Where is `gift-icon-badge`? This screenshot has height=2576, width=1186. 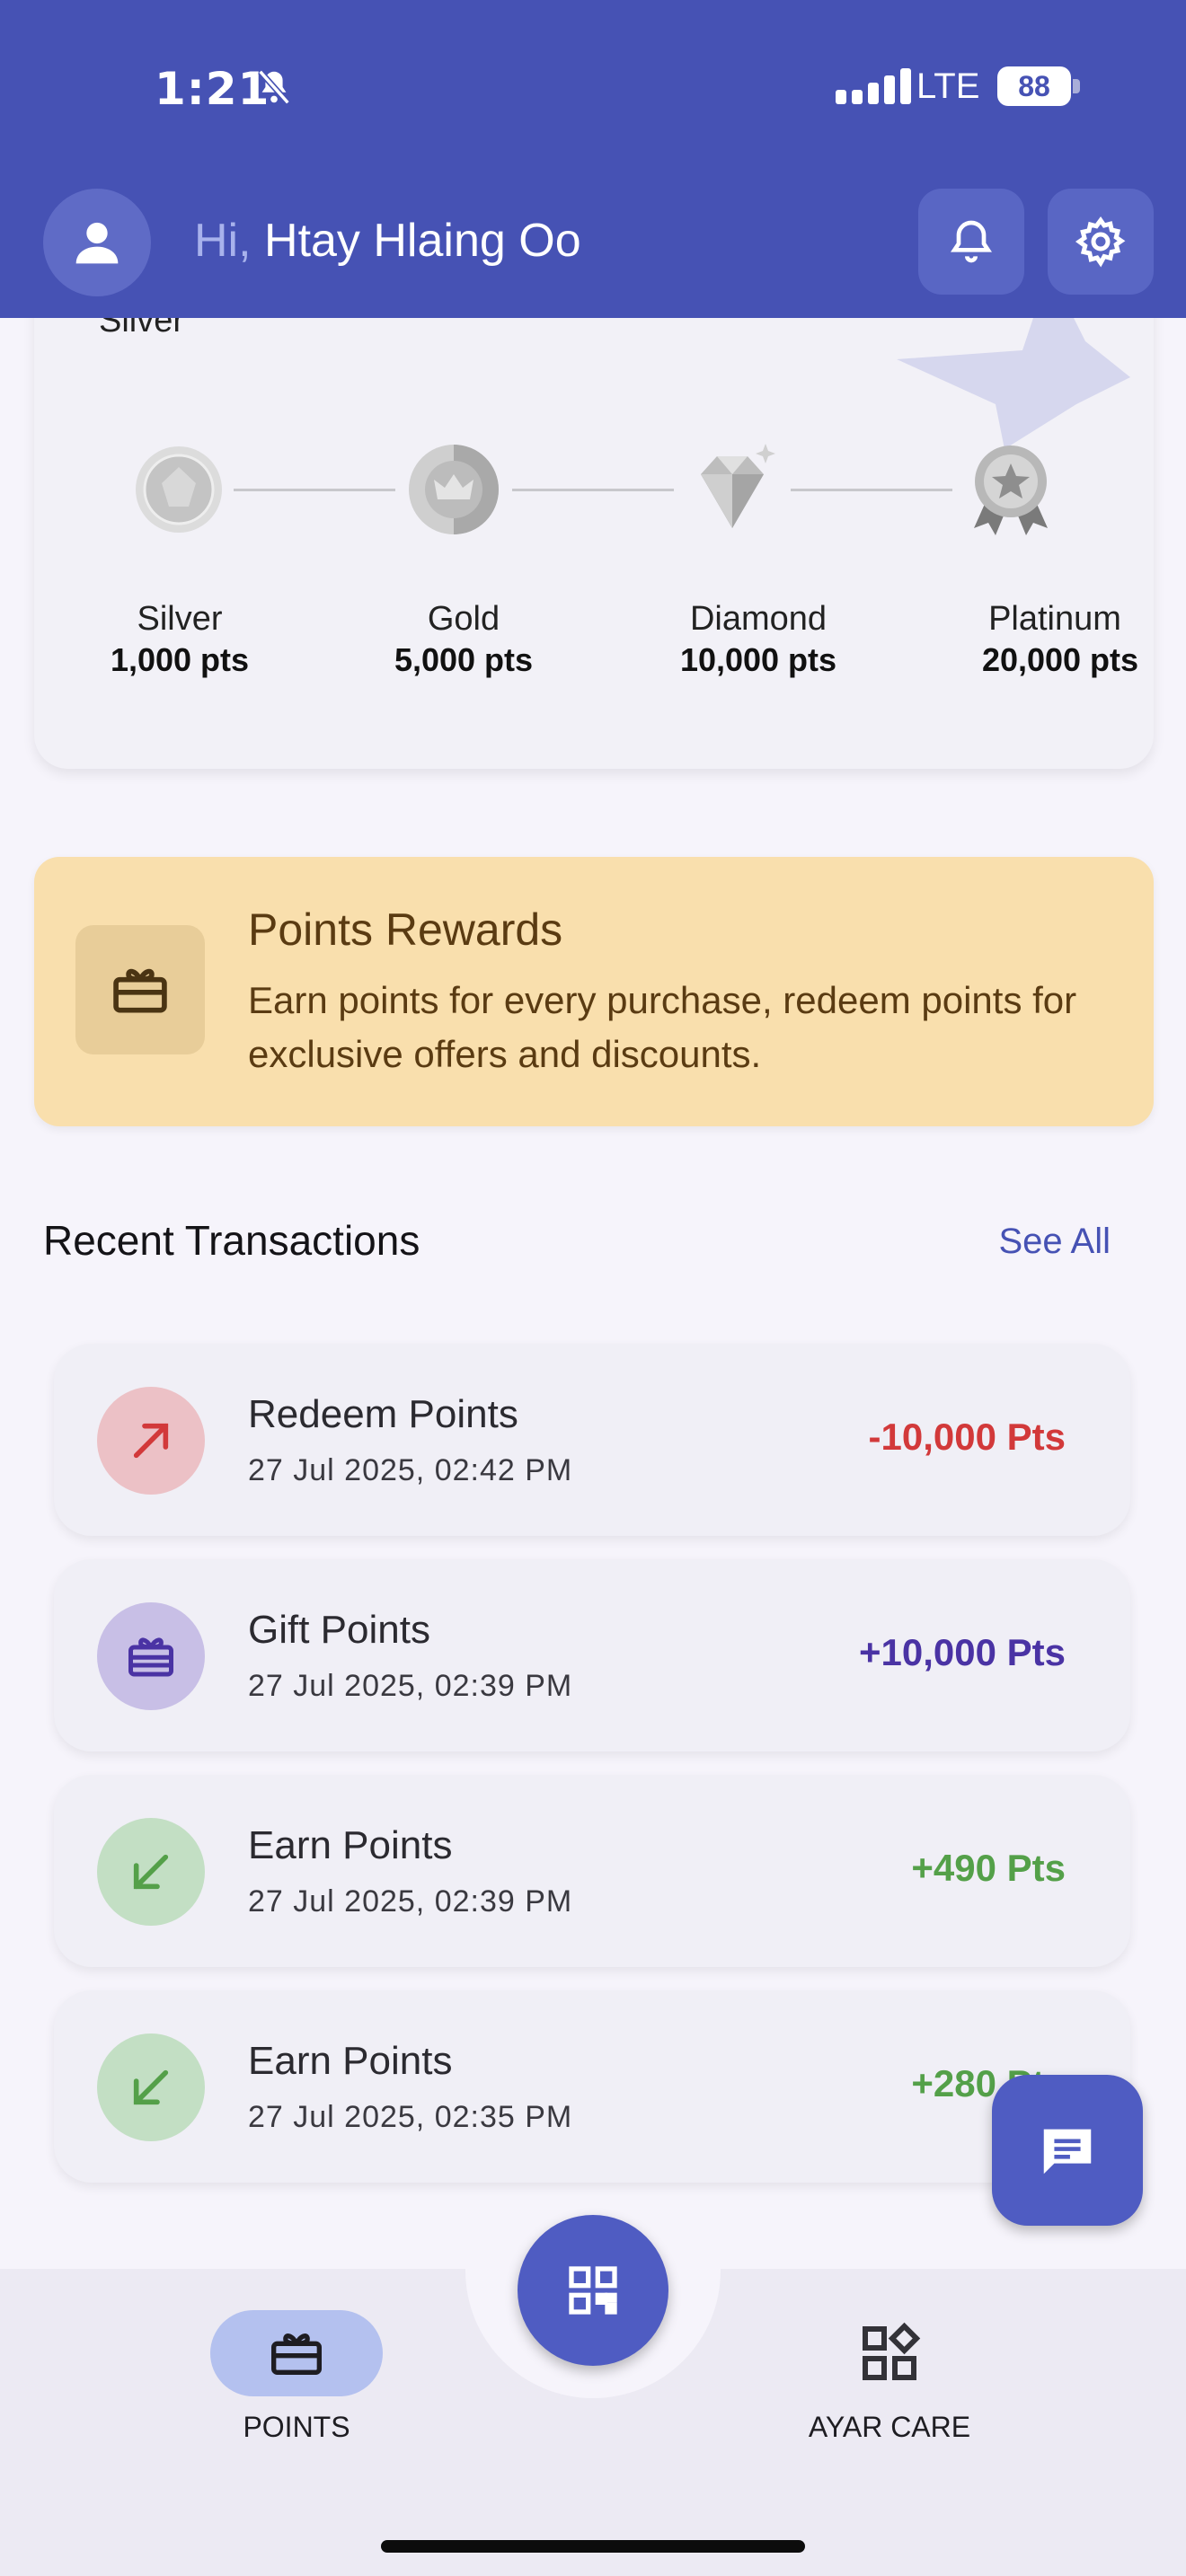 gift-icon-badge is located at coordinates (151, 1656).